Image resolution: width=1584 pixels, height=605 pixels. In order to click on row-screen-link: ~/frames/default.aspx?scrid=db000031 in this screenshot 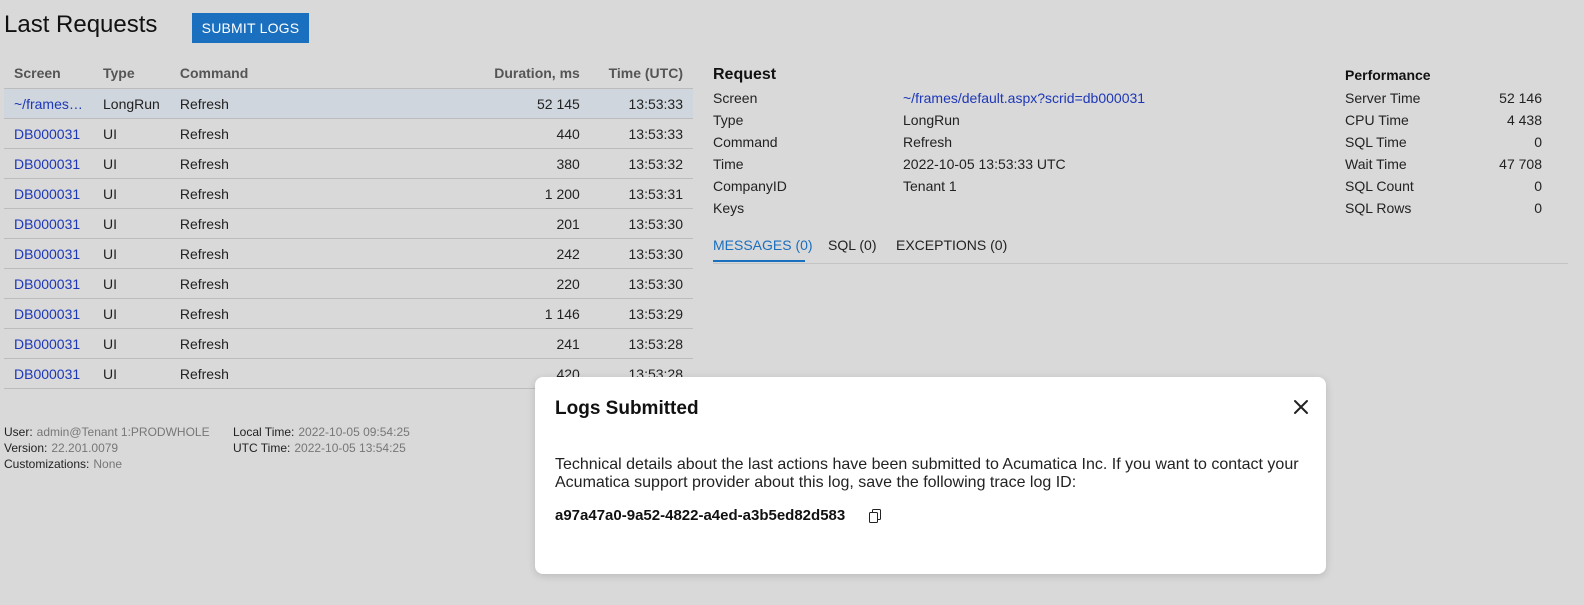, I will do `click(48, 103)`.